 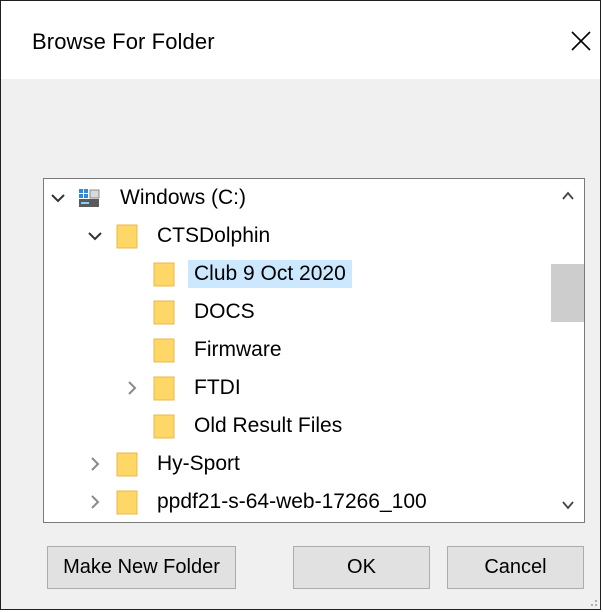 I want to click on tree-item: DOCS, so click(x=296, y=312).